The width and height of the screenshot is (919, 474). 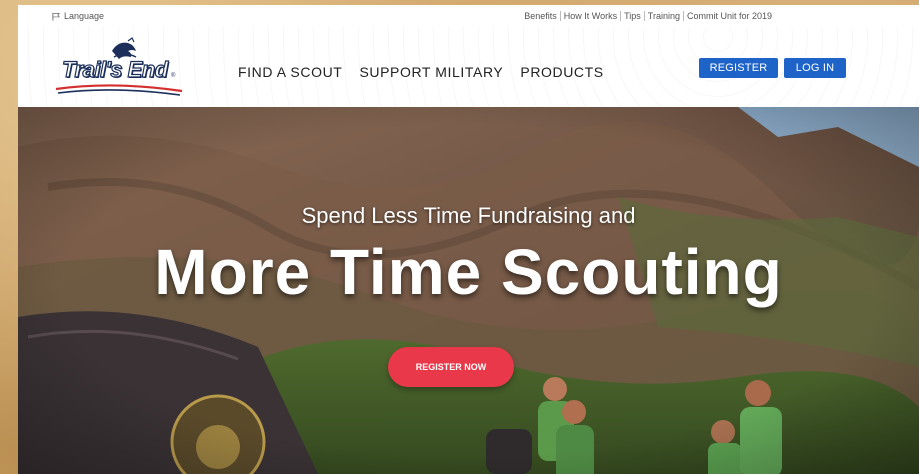 What do you see at coordinates (589, 16) in the screenshot?
I see `util-link-how-it-works: How It Works` at bounding box center [589, 16].